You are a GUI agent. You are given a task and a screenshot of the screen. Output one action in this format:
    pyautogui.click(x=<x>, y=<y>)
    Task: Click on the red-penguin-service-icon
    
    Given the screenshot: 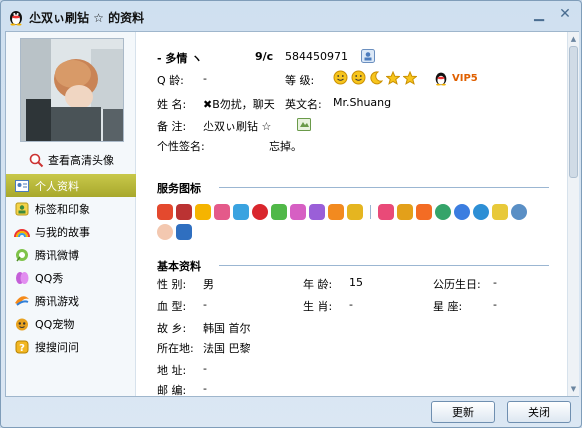 What is the action you would take?
    pyautogui.click(x=184, y=212)
    